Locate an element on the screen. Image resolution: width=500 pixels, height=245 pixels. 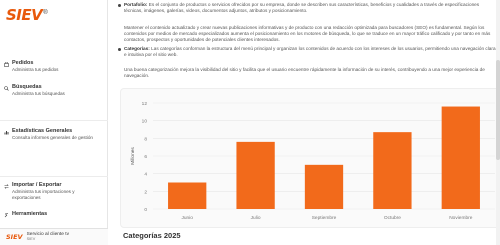
y-tick-label: 8 is located at coordinates (145, 139).